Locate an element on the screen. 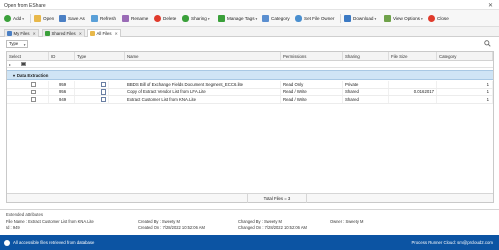  row-id: 949 is located at coordinates (66, 99).